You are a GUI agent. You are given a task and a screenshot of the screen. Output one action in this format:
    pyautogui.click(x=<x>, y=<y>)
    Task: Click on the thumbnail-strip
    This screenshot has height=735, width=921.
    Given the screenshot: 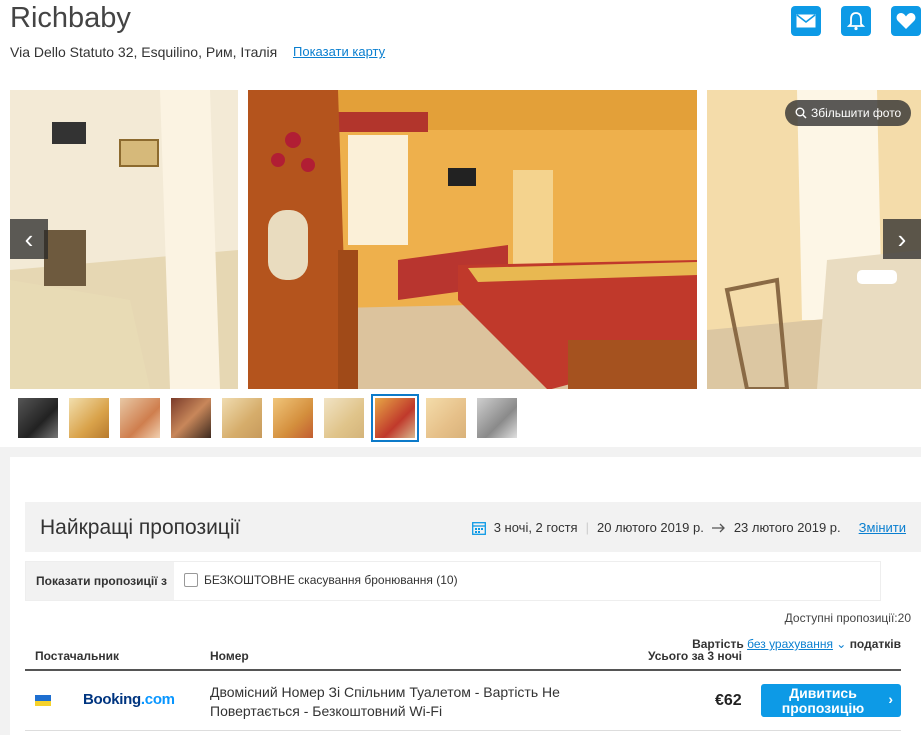 What is the action you would take?
    pyautogui.click(x=267, y=418)
    